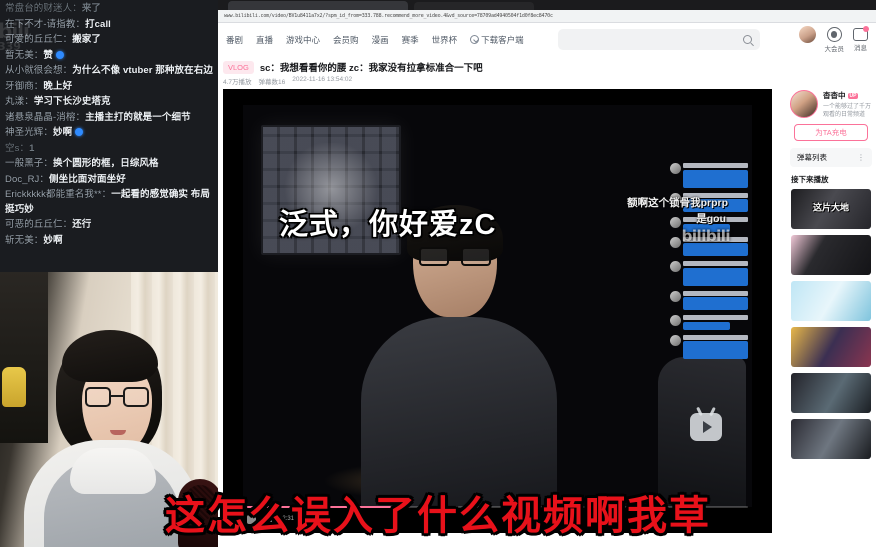  Describe the element at coordinates (804, 104) in the screenshot. I see `uploader-avatar` at that location.